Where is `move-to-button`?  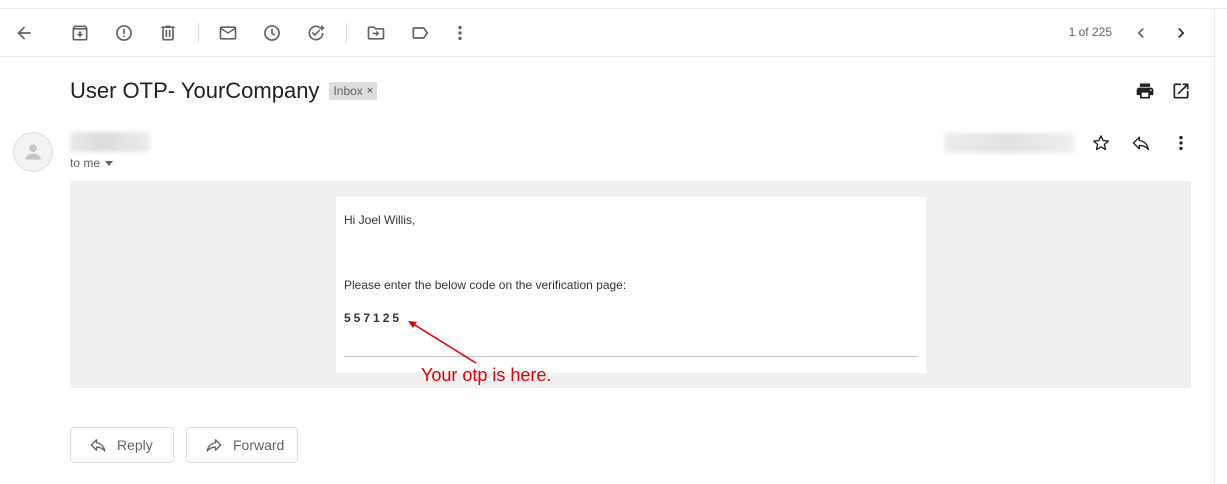
move-to-button is located at coordinates (376, 33).